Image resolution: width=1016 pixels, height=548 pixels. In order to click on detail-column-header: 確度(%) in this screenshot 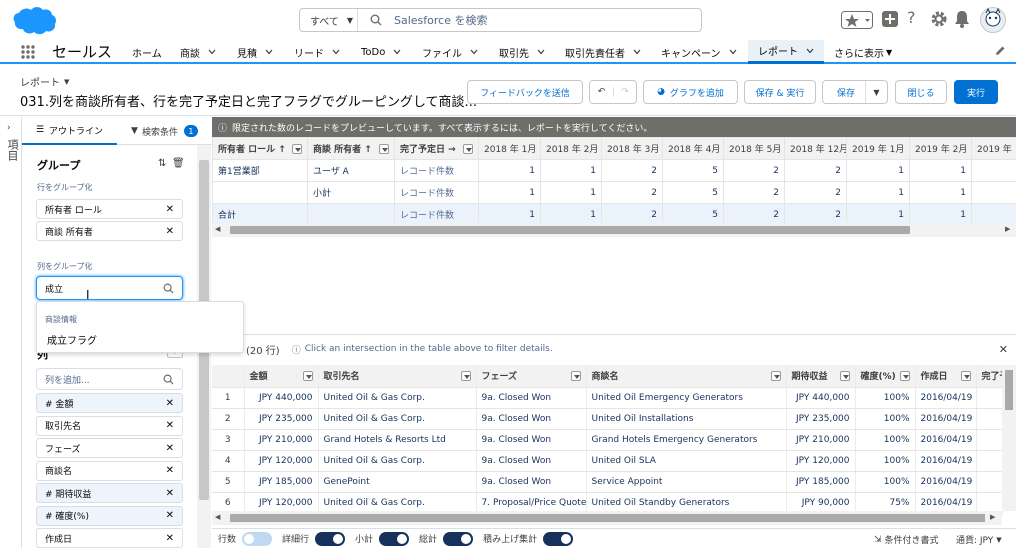, I will do `click(885, 376)`.